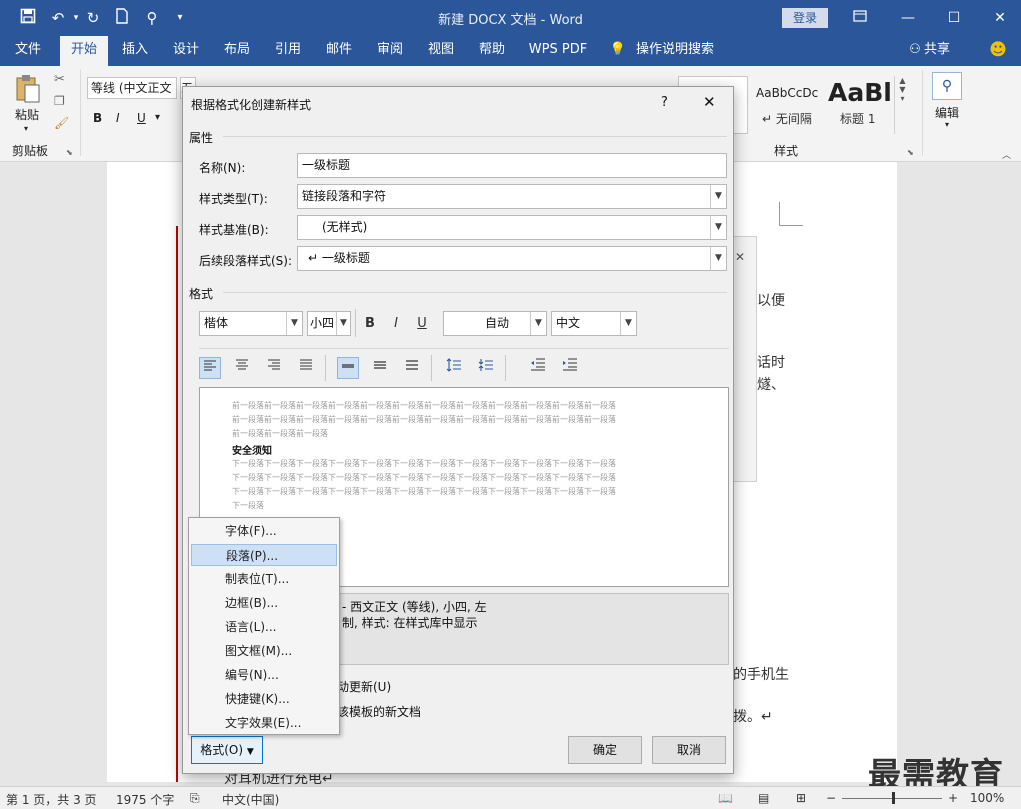 The image size is (1021, 809). I want to click on tell-me-search: 操作说明搜索, so click(677, 51).